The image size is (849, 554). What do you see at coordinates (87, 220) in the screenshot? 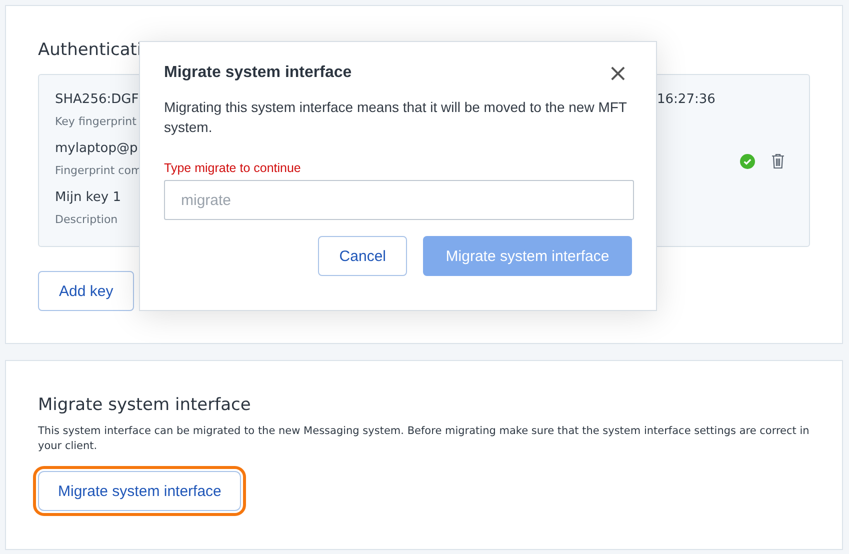
I see `description-label: Description` at bounding box center [87, 220].